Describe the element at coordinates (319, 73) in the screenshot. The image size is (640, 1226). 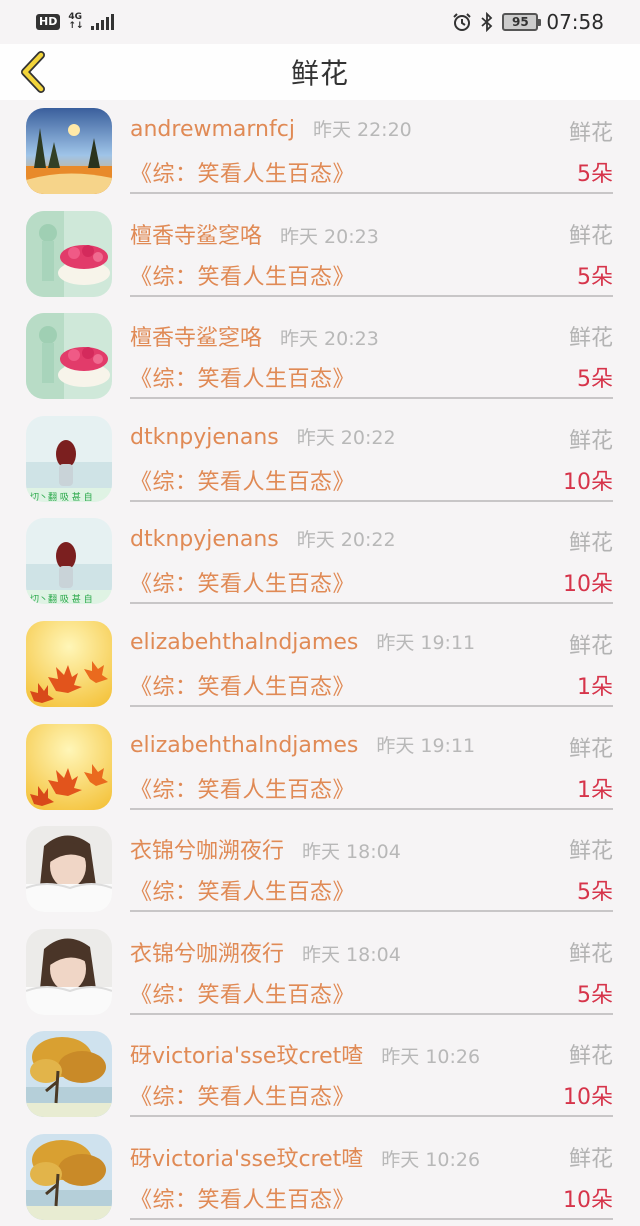
I see `page-title: 鲜花` at that location.